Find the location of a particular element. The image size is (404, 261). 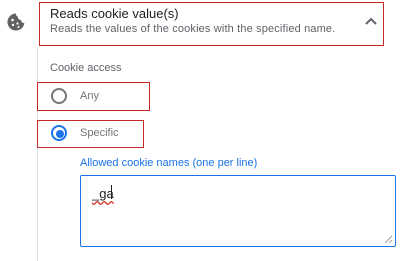

radio-any-circle is located at coordinates (59, 96).